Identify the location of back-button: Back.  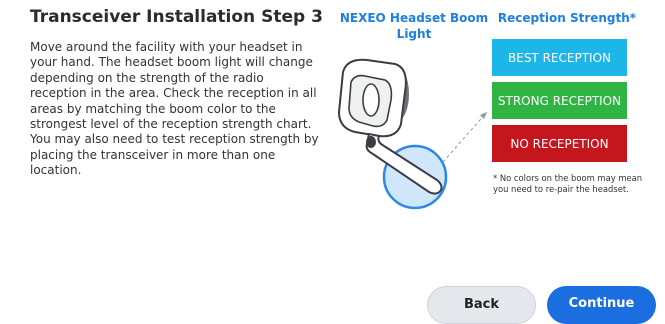
(481, 305).